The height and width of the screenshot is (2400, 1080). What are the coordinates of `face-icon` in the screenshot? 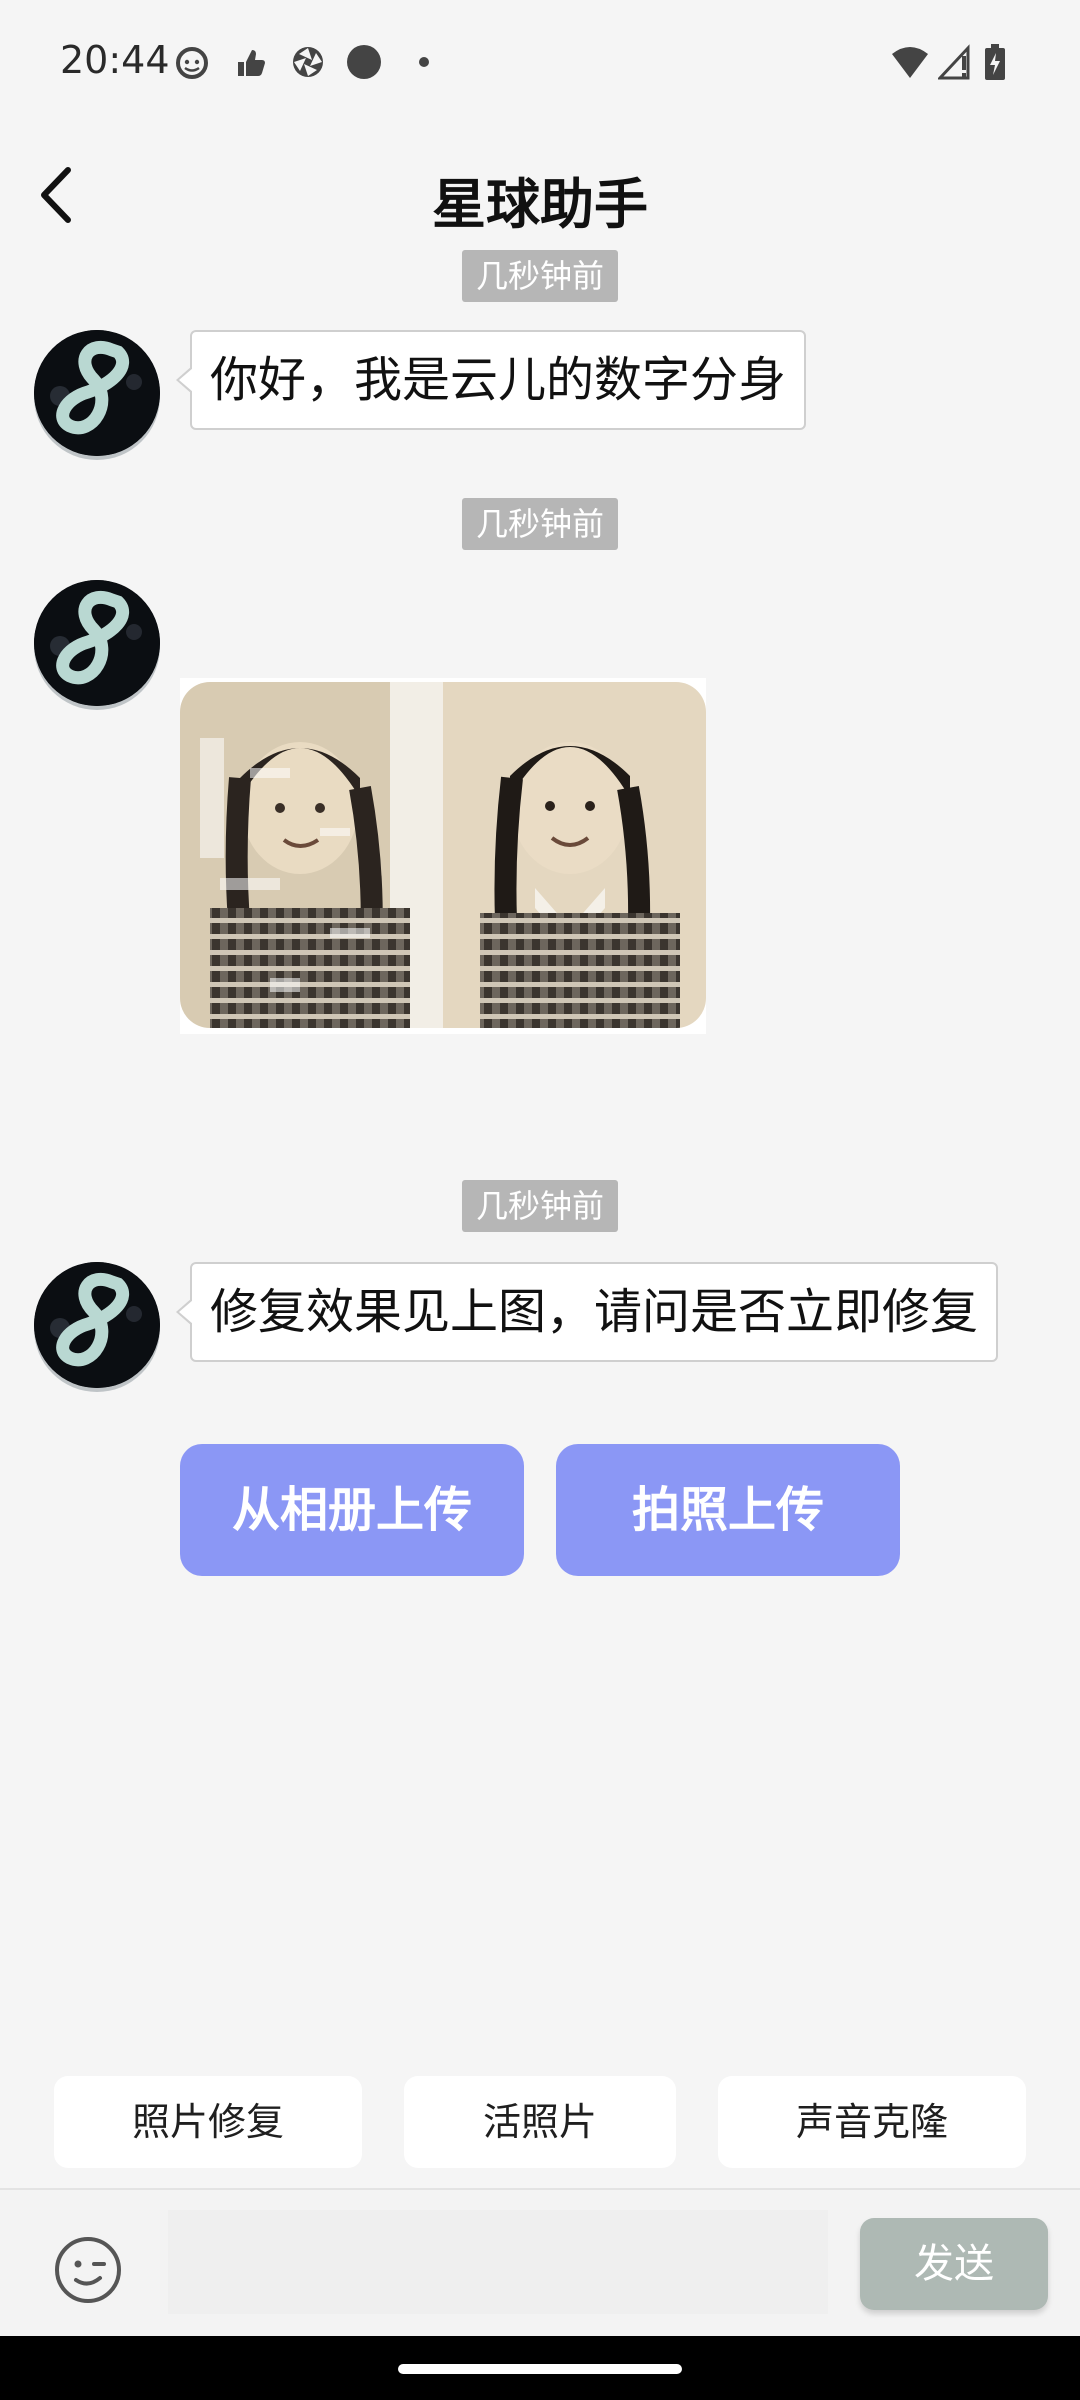 It's located at (192, 63).